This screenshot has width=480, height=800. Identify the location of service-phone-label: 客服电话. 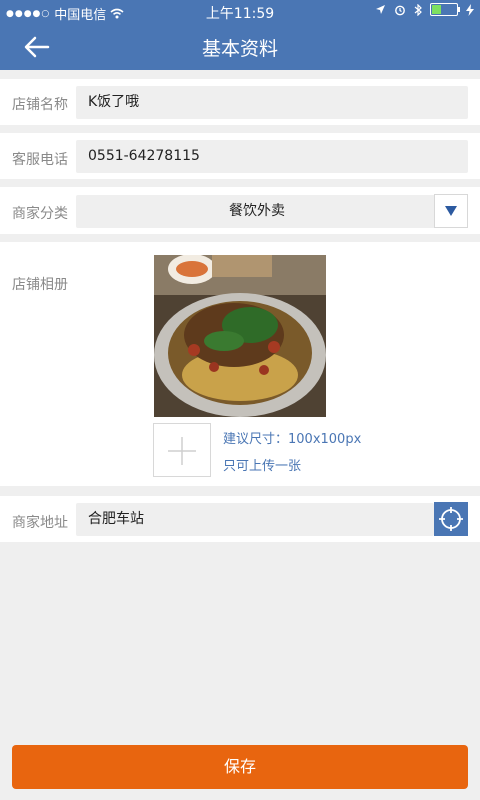
(40, 160).